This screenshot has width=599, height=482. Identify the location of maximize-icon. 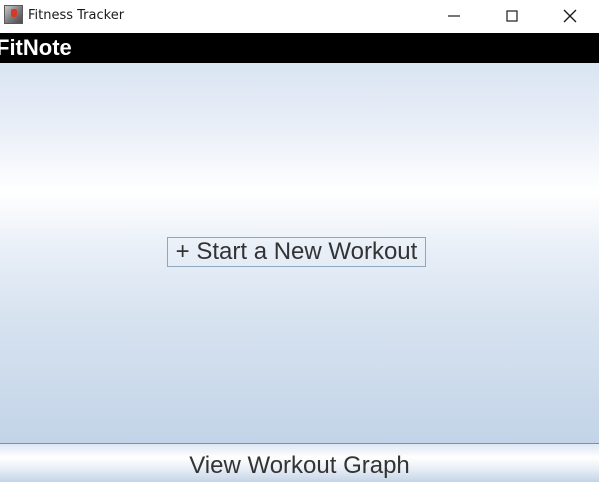
(512, 16).